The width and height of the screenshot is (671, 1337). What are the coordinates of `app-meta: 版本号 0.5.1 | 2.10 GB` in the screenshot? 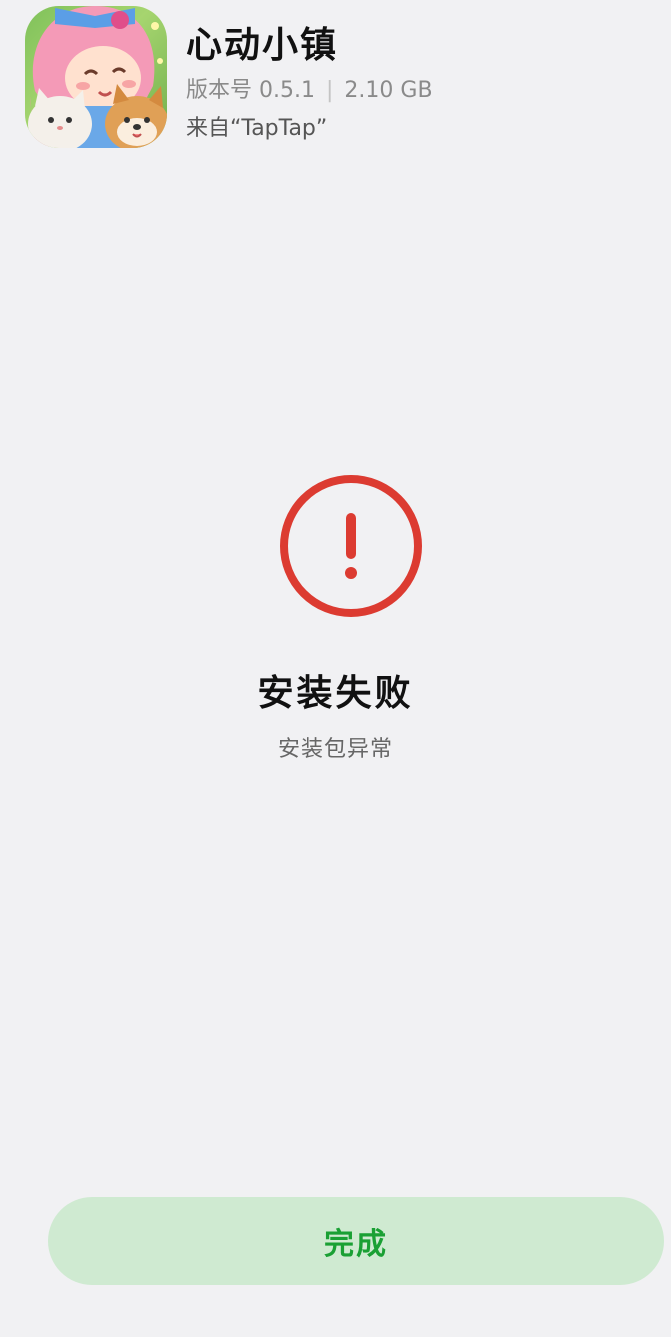 It's located at (309, 88).